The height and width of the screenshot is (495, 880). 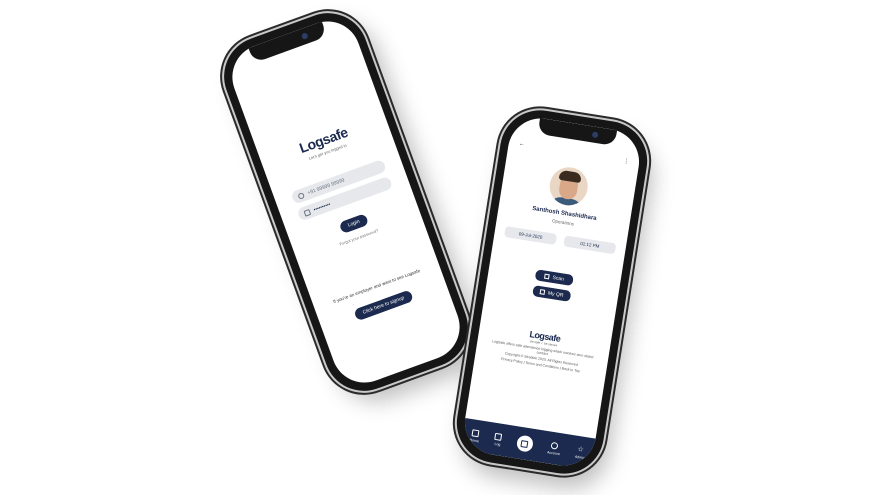 I want to click on log-icon, so click(x=498, y=436).